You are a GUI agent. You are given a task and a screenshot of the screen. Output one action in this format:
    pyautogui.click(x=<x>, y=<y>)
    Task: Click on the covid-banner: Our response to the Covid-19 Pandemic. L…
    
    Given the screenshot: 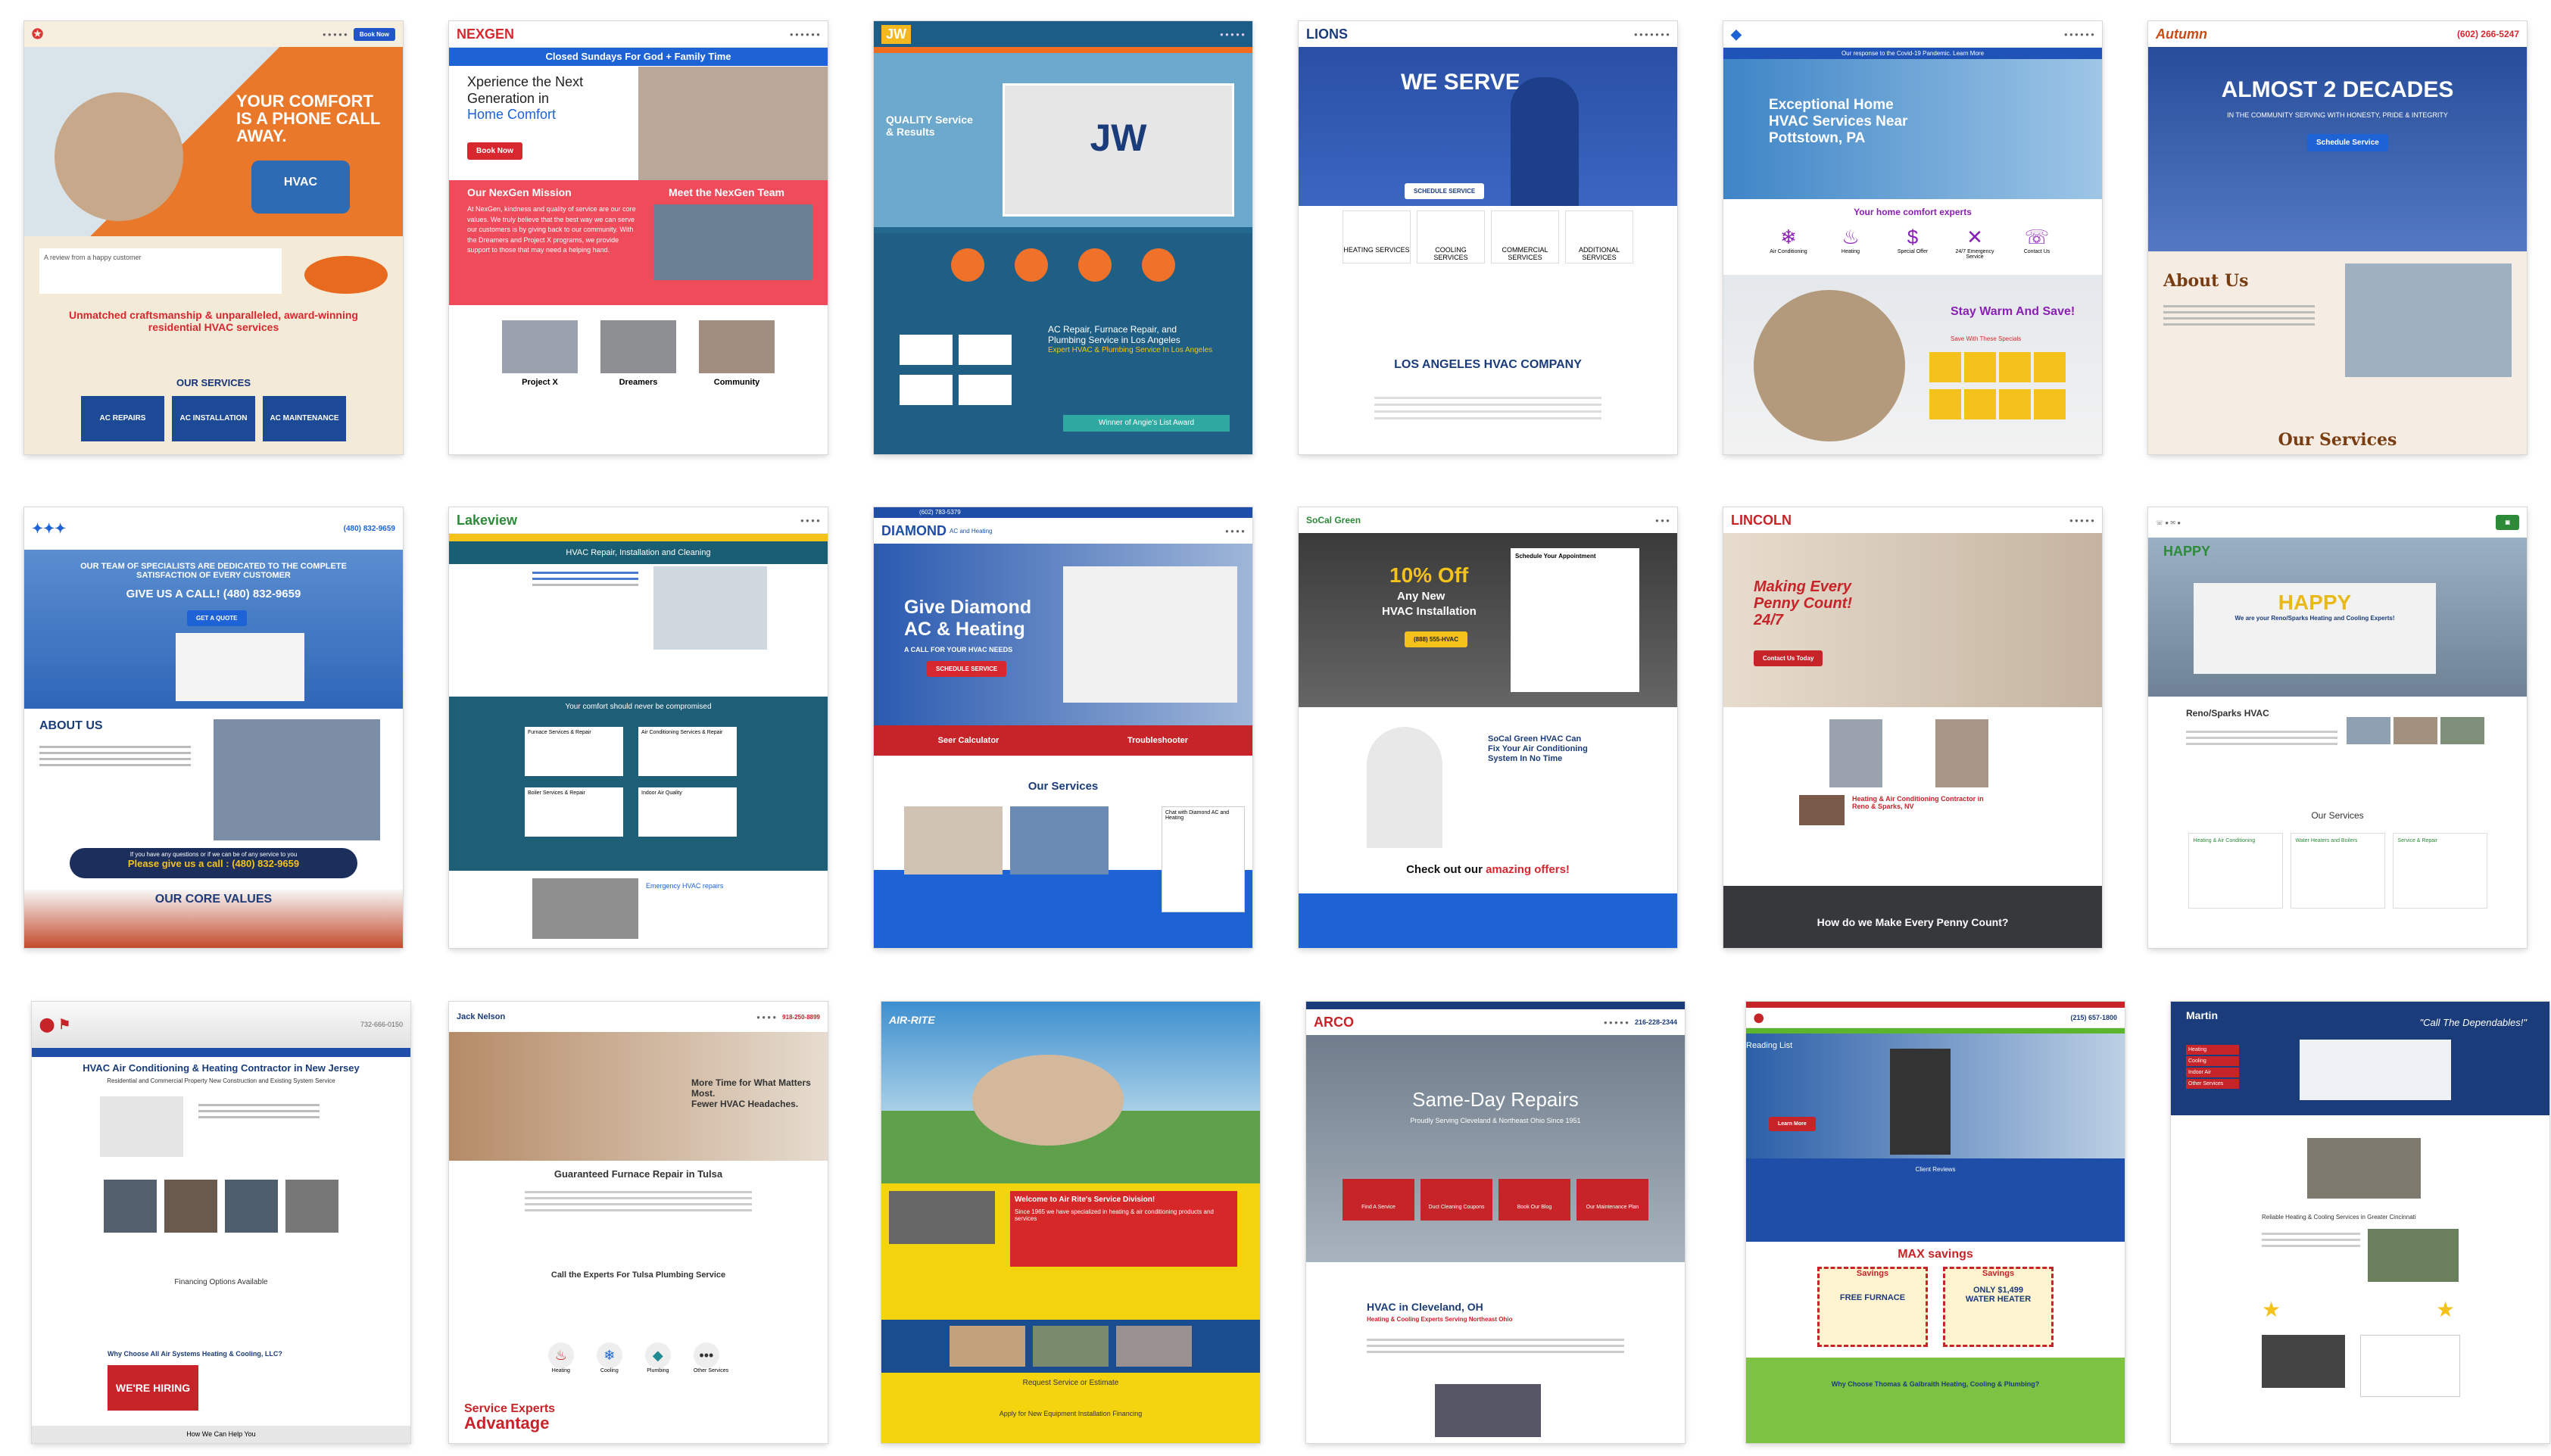 What is the action you would take?
    pyautogui.click(x=1912, y=54)
    